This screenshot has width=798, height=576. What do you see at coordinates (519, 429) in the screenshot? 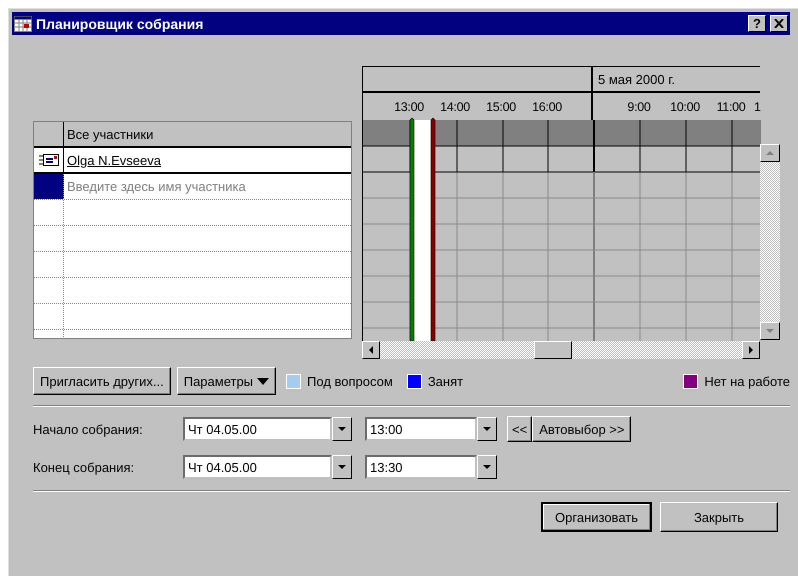
I see `previous-button: <<` at bounding box center [519, 429].